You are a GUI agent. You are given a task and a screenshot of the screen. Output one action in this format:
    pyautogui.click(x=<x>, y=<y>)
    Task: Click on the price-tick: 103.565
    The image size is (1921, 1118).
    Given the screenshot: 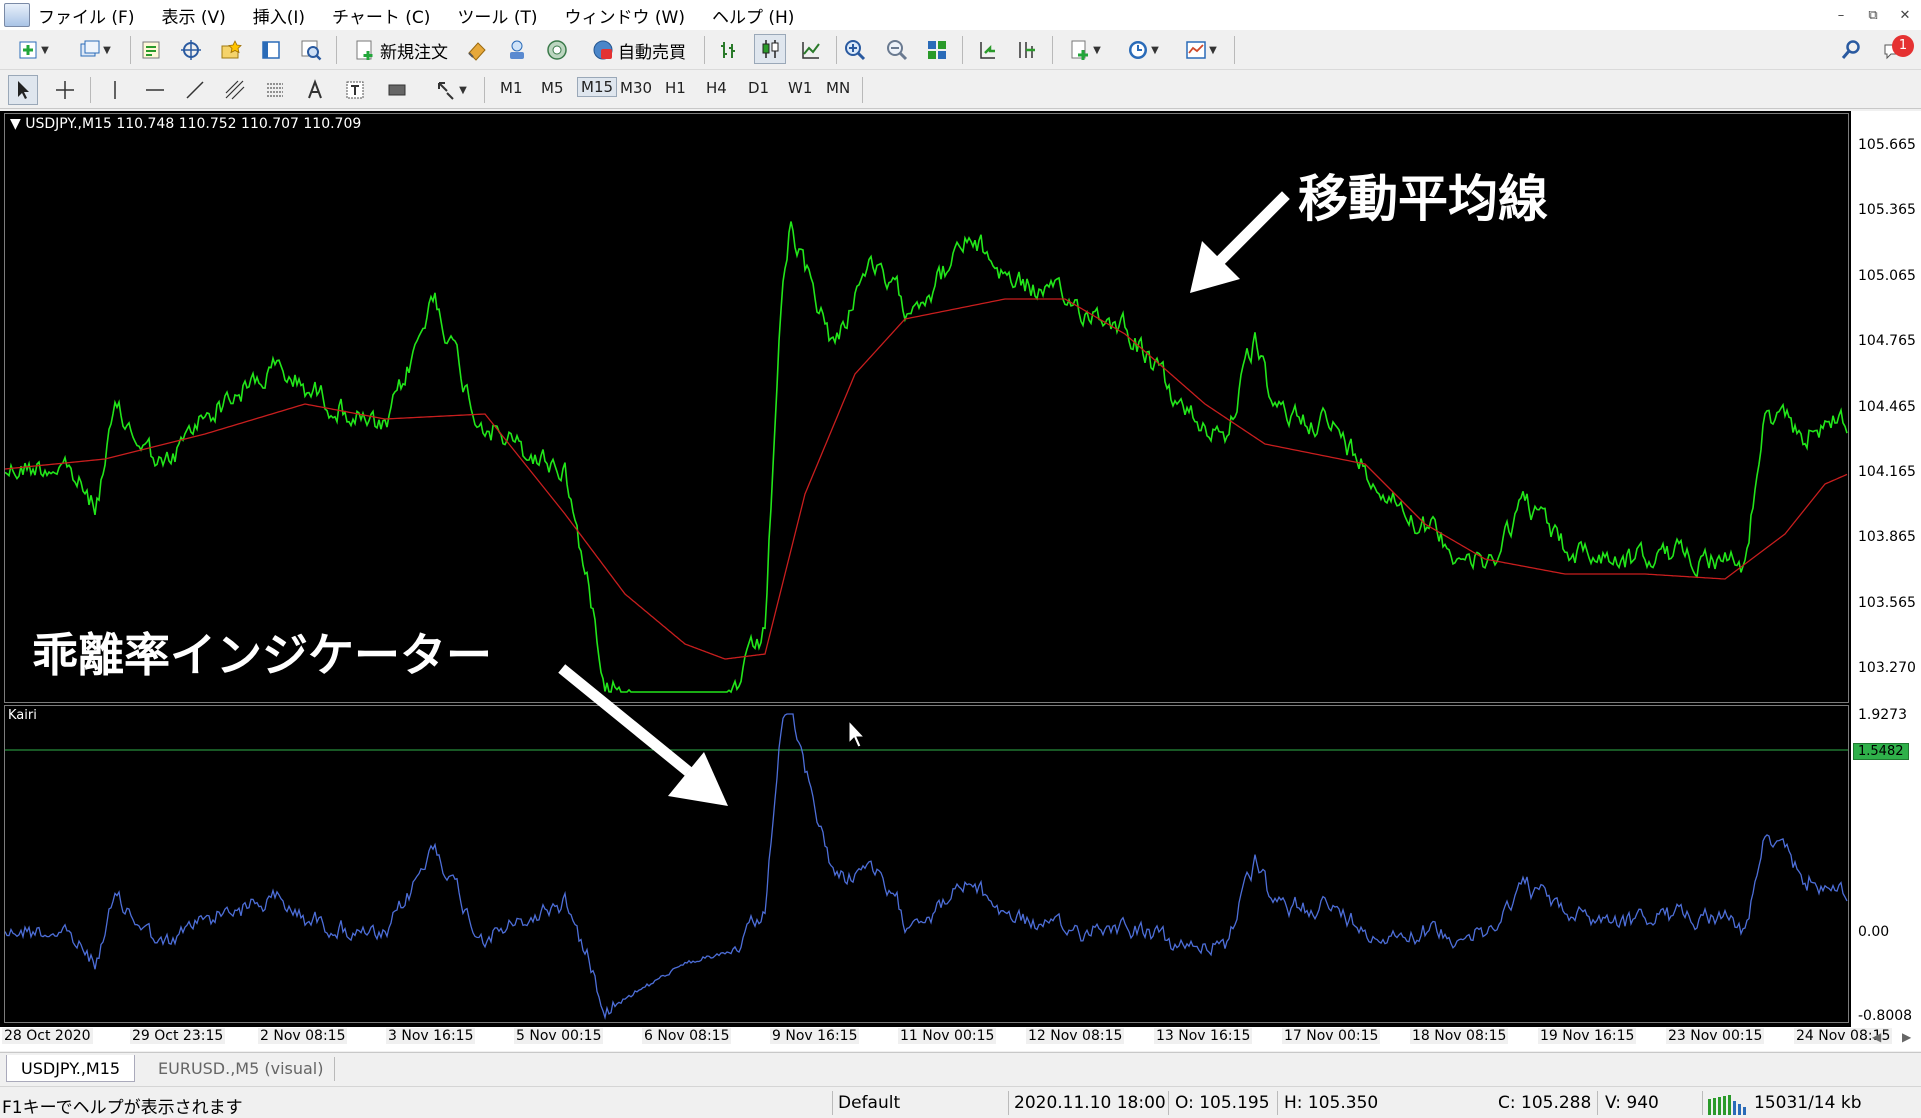 What is the action you would take?
    pyautogui.click(x=1887, y=603)
    